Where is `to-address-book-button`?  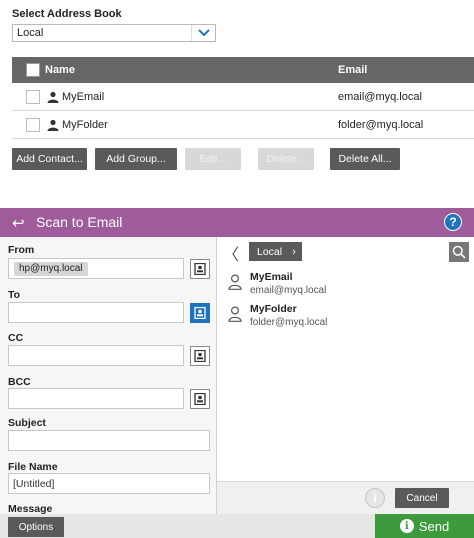
to-address-book-button is located at coordinates (200, 313).